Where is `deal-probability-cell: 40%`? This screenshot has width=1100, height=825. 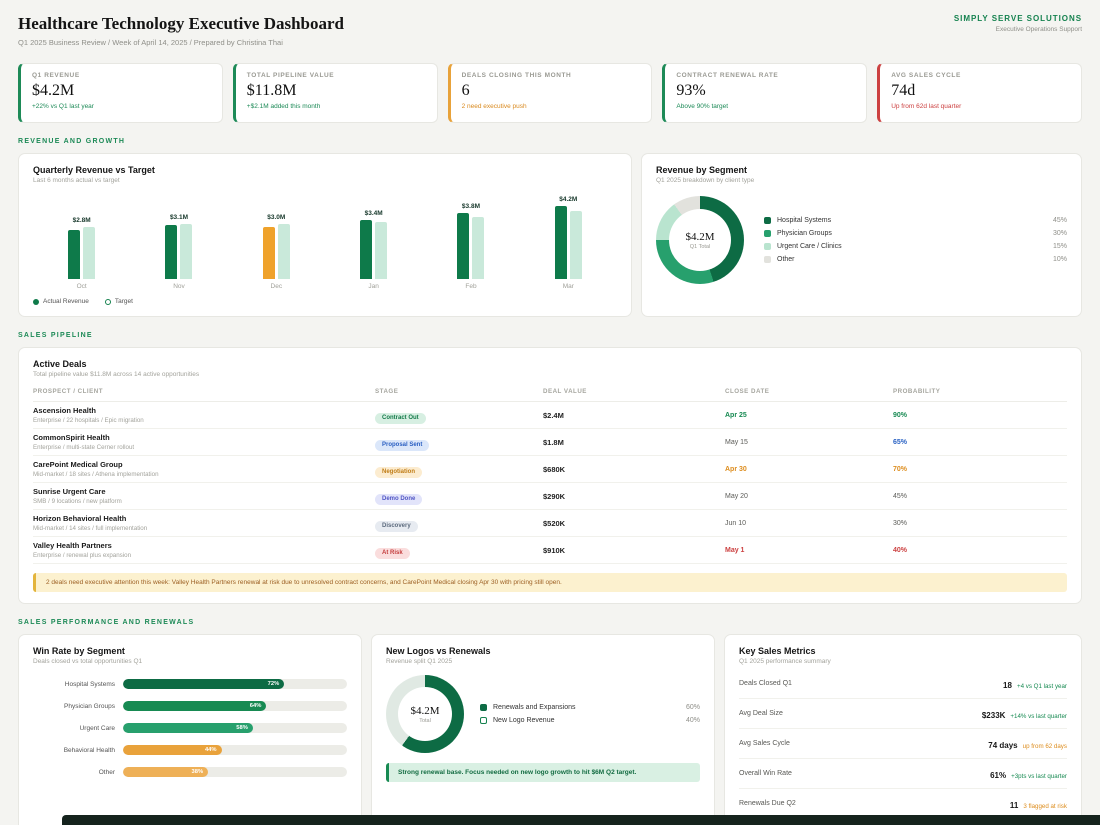 deal-probability-cell: 40% is located at coordinates (900, 550).